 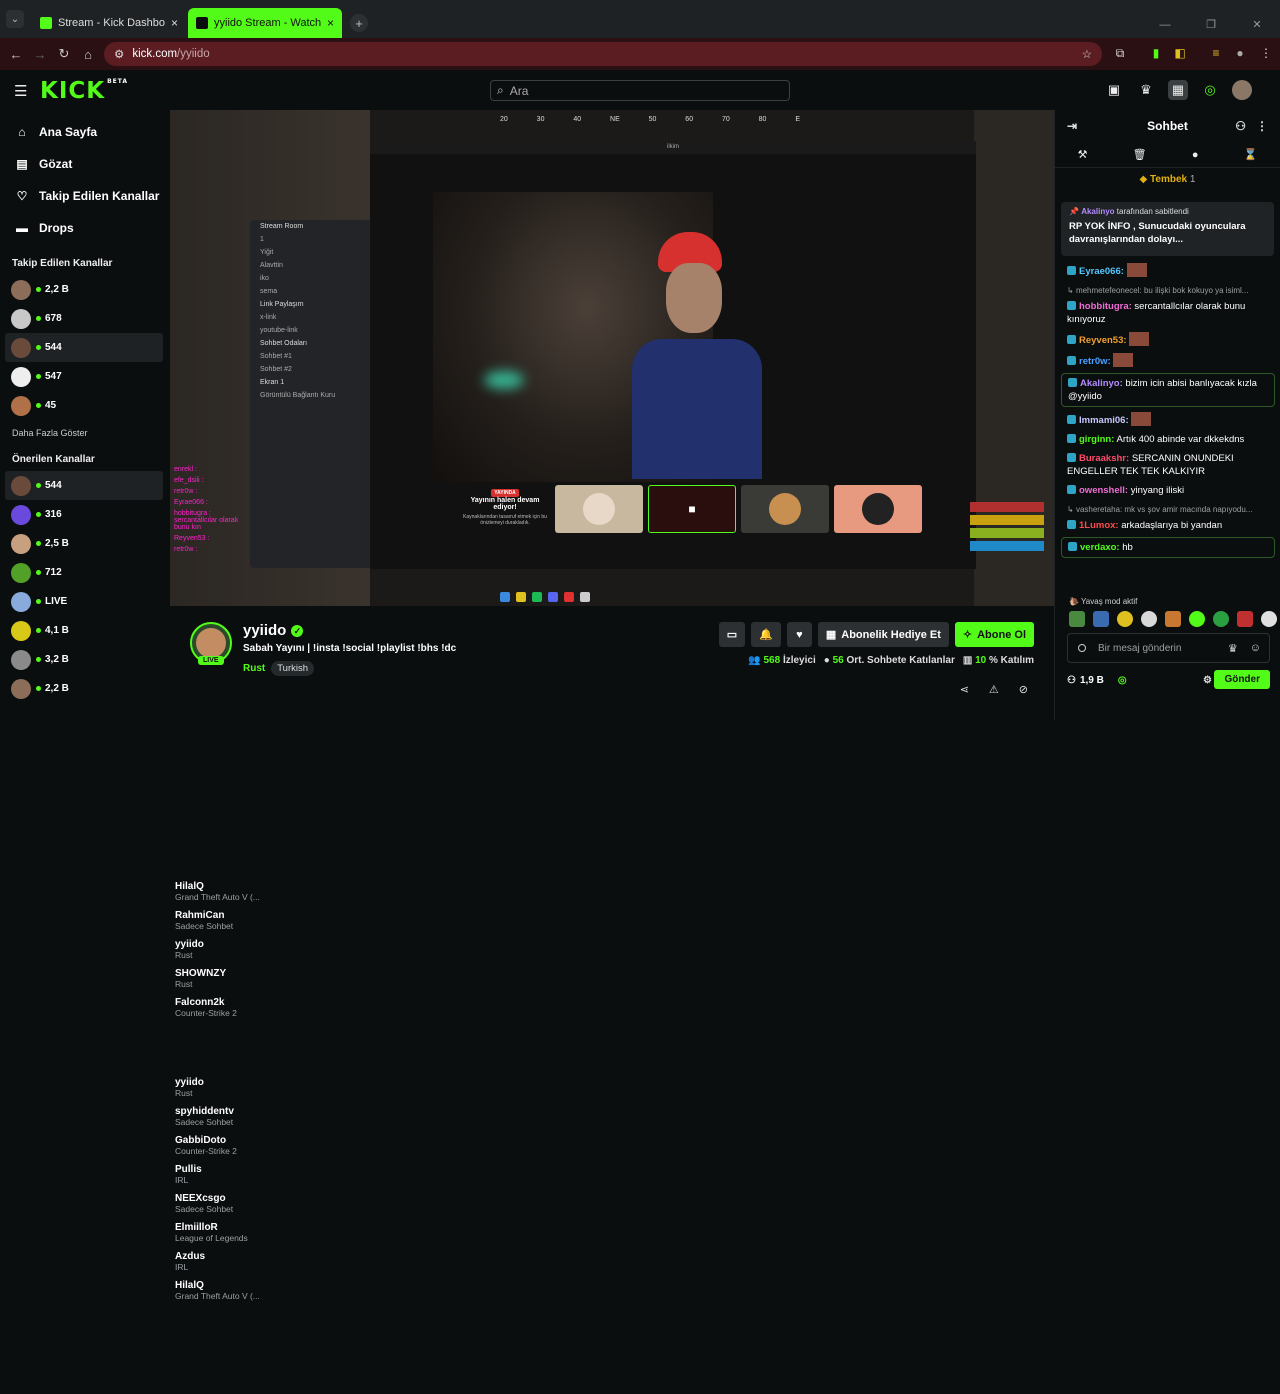 What do you see at coordinates (1023, 689) in the screenshot?
I see `hide-icon: ⊘` at bounding box center [1023, 689].